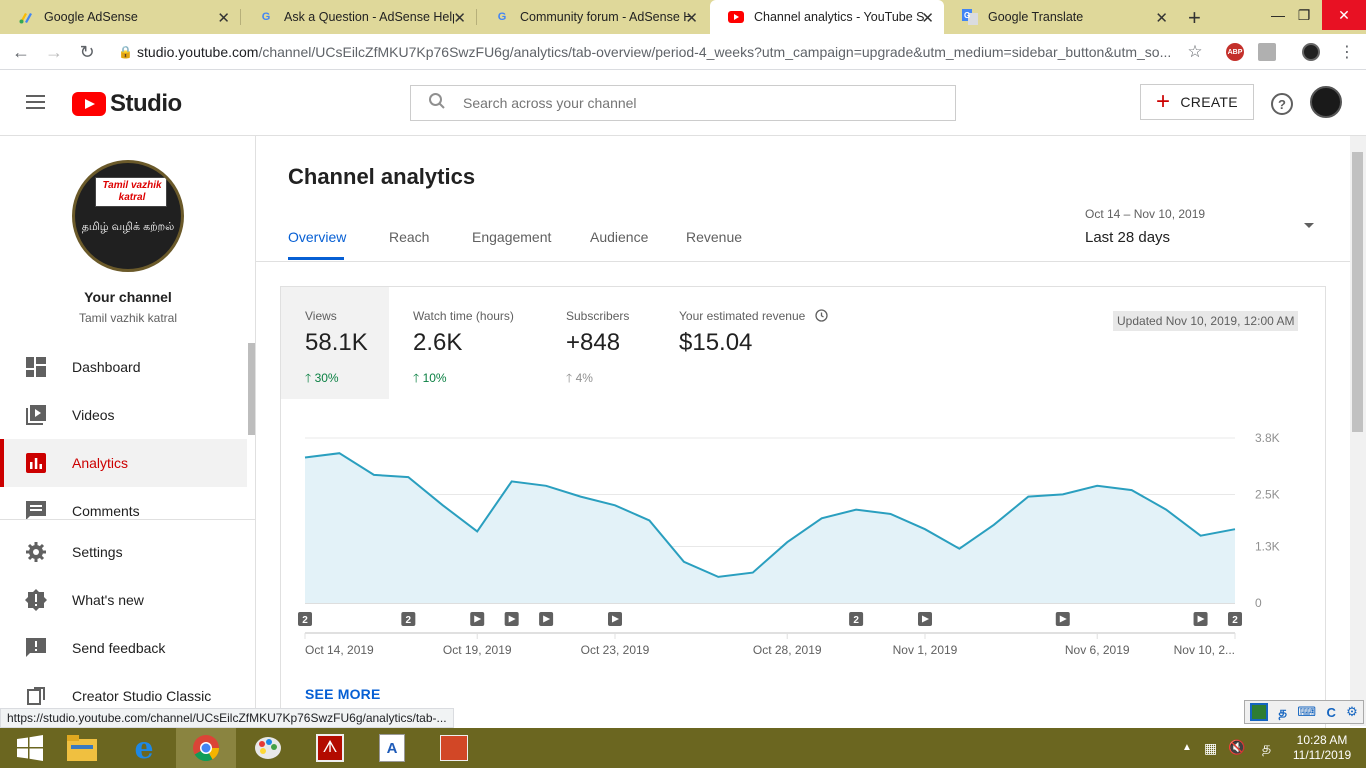 This screenshot has height=768, width=1366. What do you see at coordinates (127, 104) in the screenshot?
I see `studio-logo: Studio` at bounding box center [127, 104].